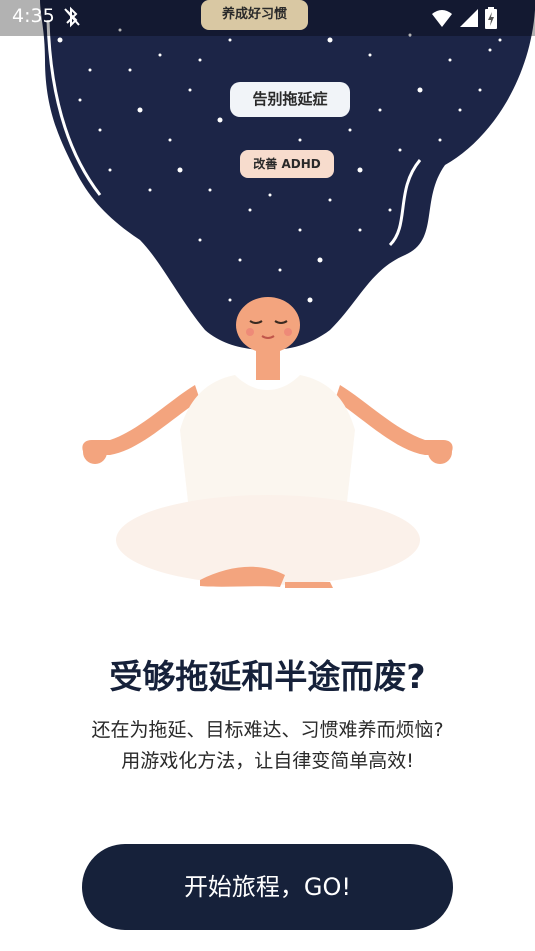 The image size is (535, 951). I want to click on hand-right, so click(440, 452).